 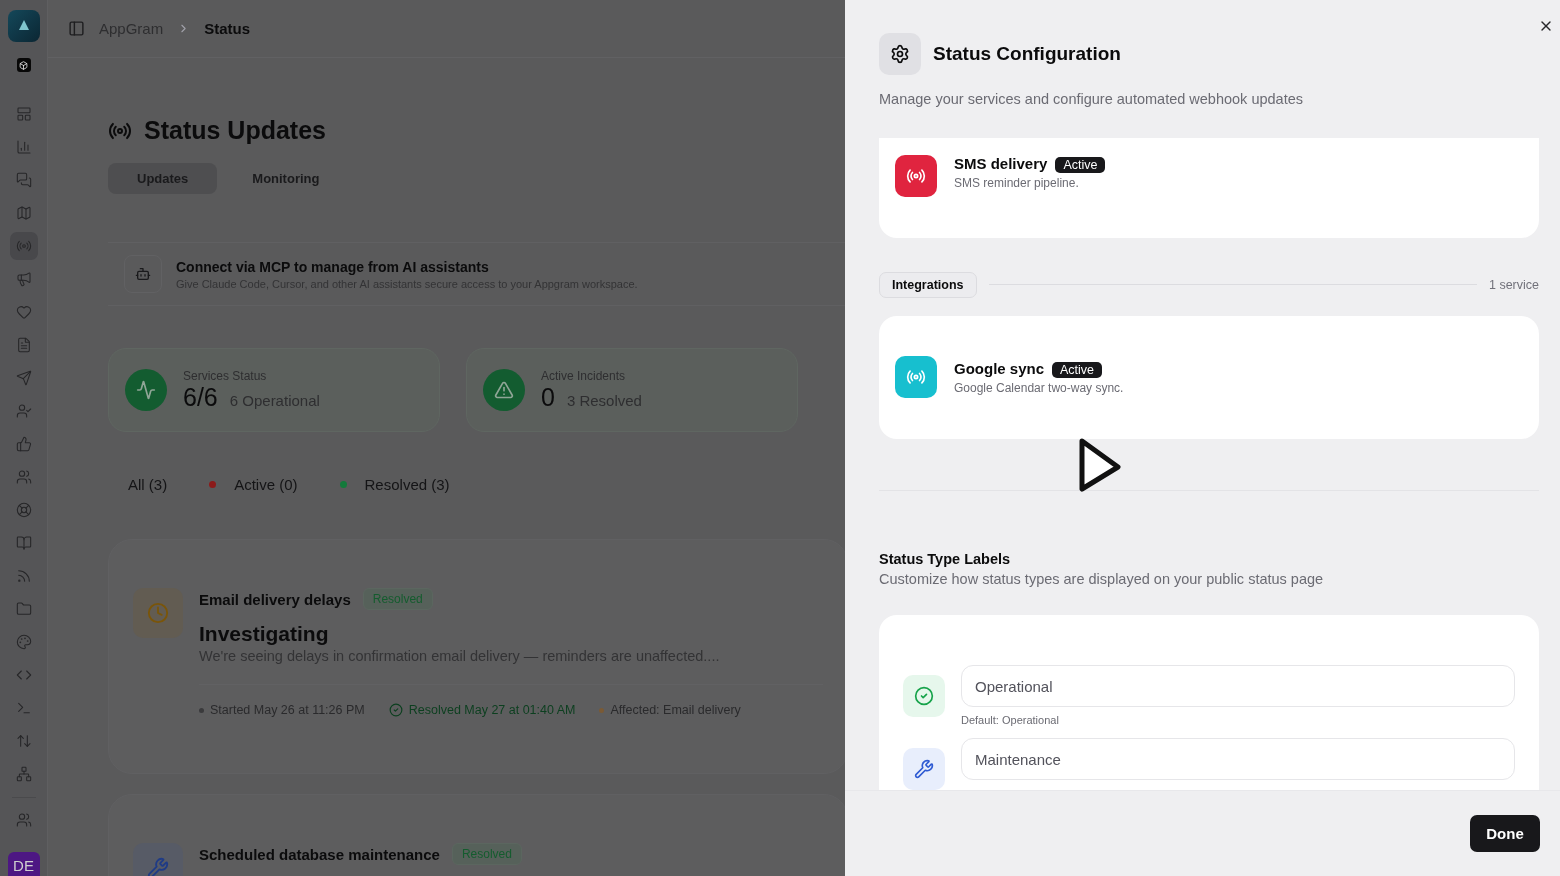 I want to click on stat-value: 0, so click(x=548, y=396).